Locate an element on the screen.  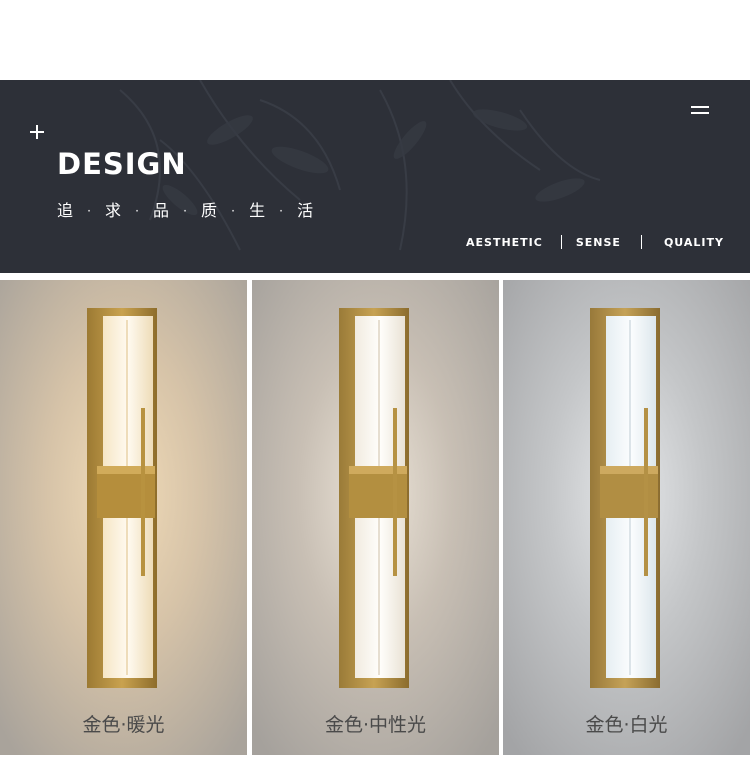
slogan-char: 品 is located at coordinates (161, 210).